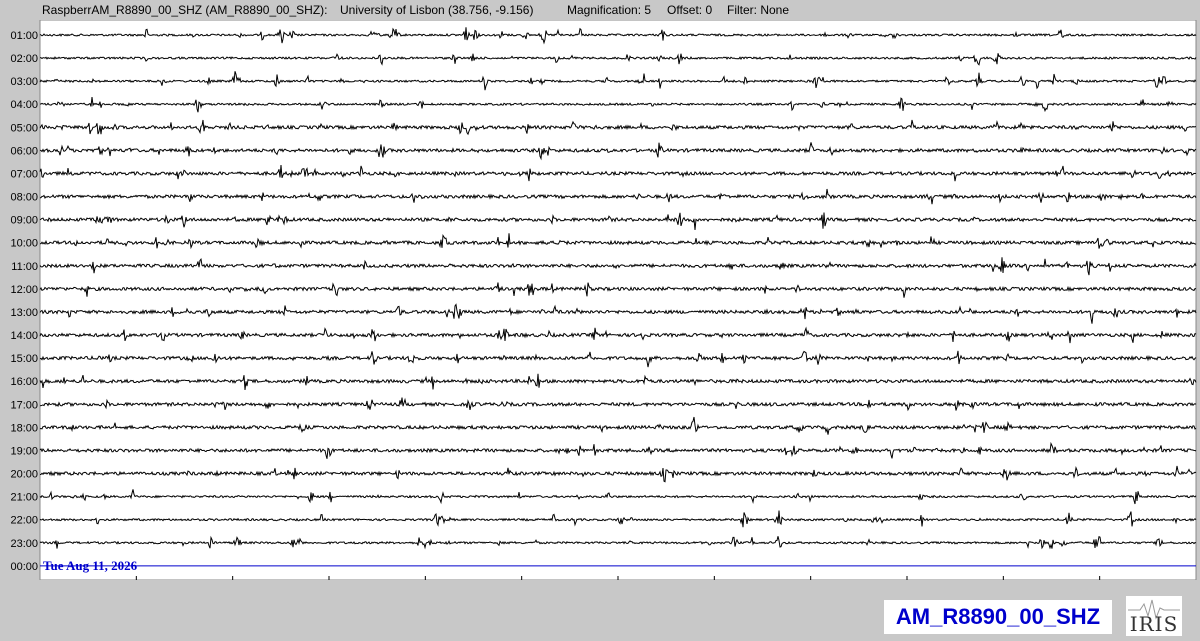 The width and height of the screenshot is (1200, 641). Describe the element at coordinates (437, 10) in the screenshot. I see `institution-label: University of Lisbon (38.756, -9.156)` at that location.